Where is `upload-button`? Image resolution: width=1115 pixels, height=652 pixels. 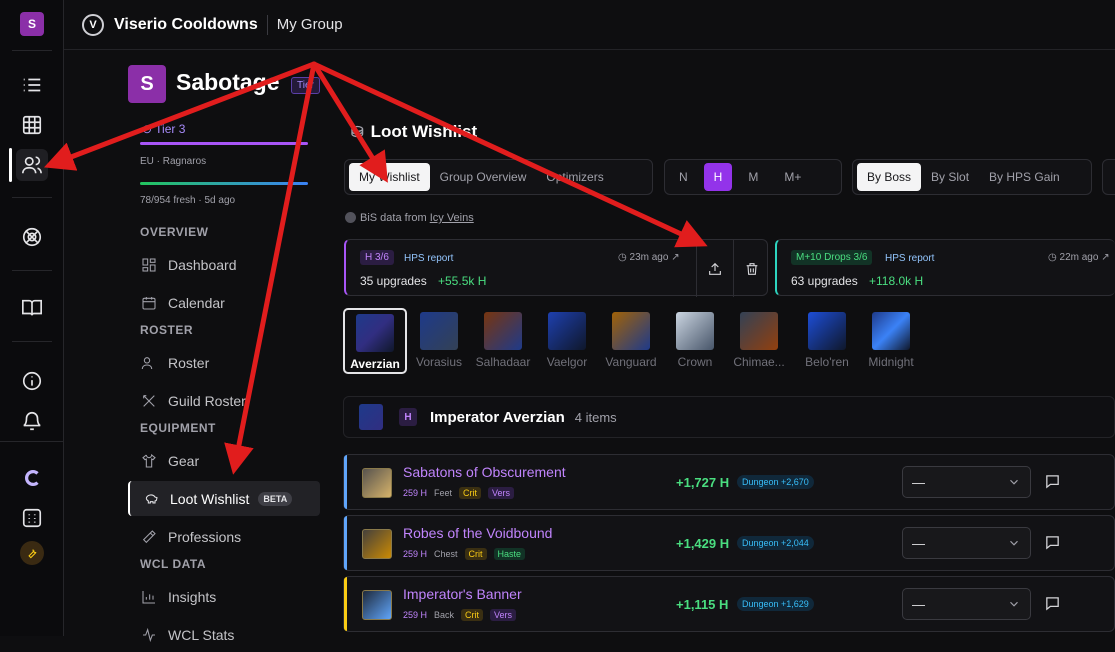
upload-button is located at coordinates (714, 268).